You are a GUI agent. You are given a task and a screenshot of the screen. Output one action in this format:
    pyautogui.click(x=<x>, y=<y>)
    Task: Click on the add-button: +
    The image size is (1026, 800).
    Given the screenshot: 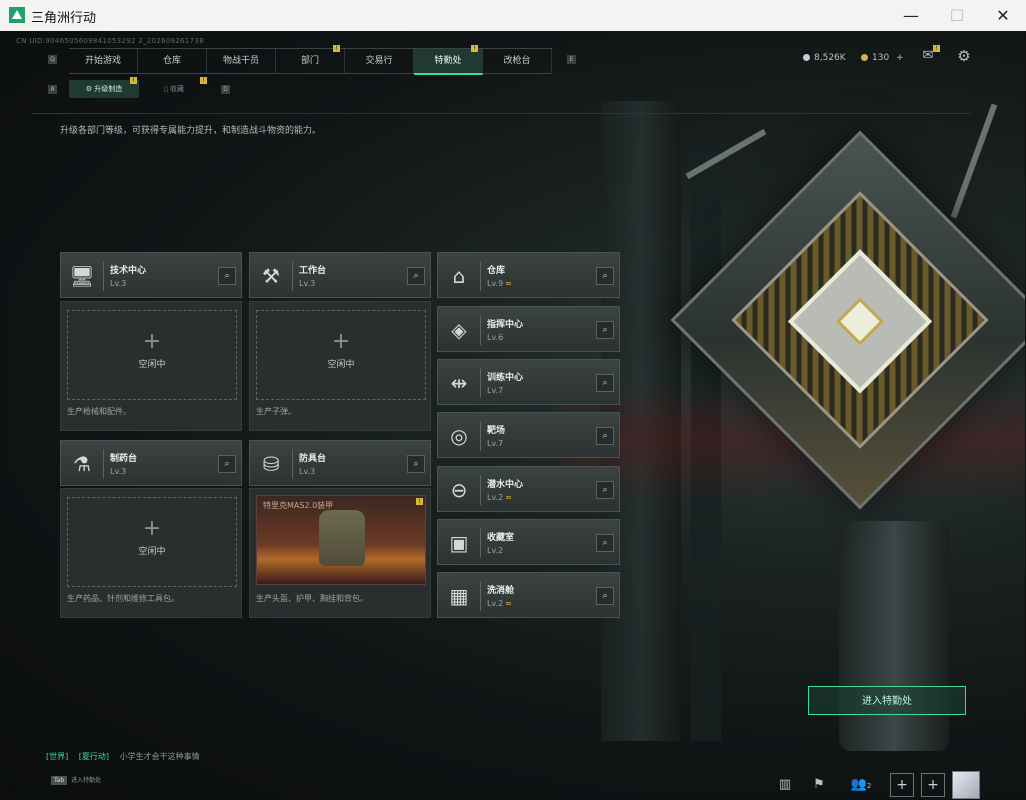 What is the action you would take?
    pyautogui.click(x=902, y=785)
    